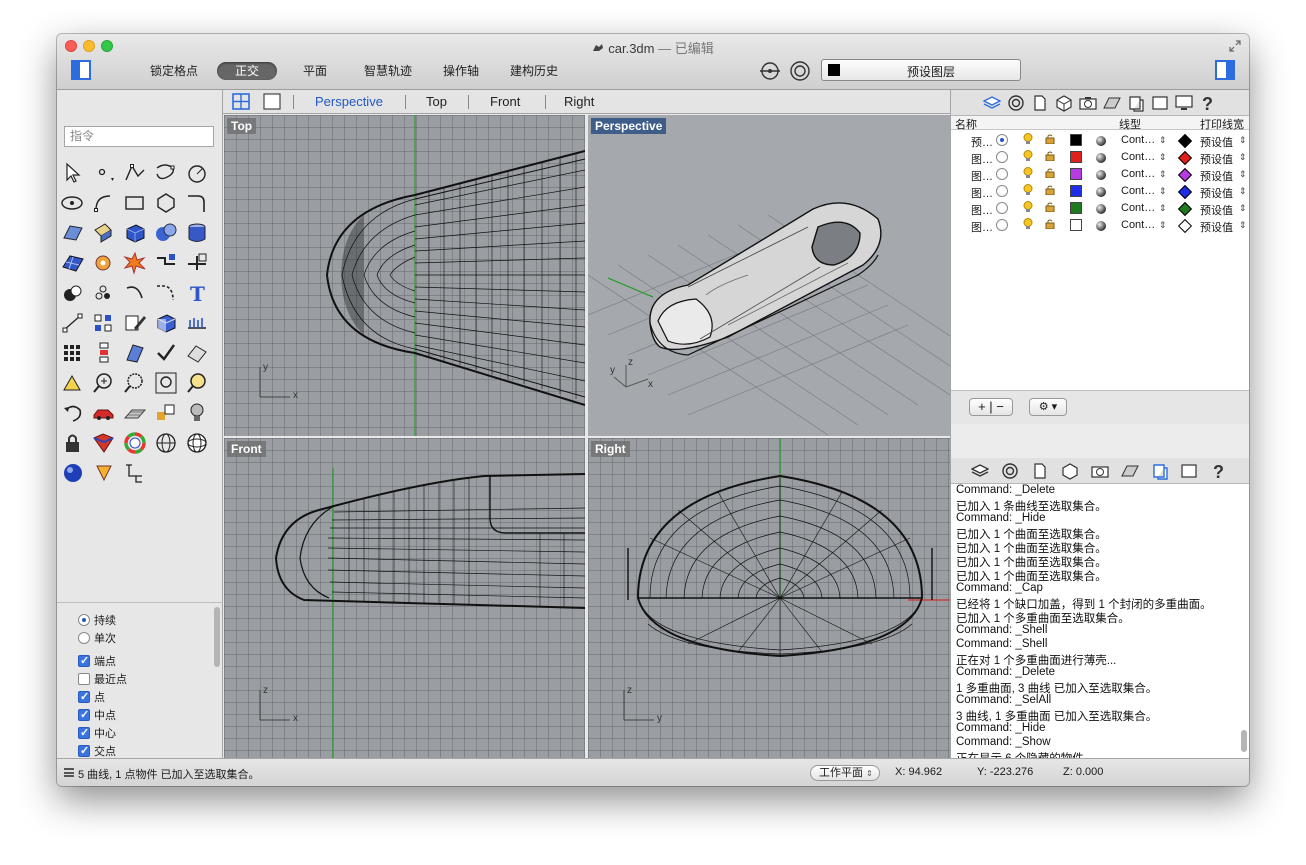 This screenshot has width=1306, height=865. I want to click on light-bulb-tool-icon, so click(197, 413).